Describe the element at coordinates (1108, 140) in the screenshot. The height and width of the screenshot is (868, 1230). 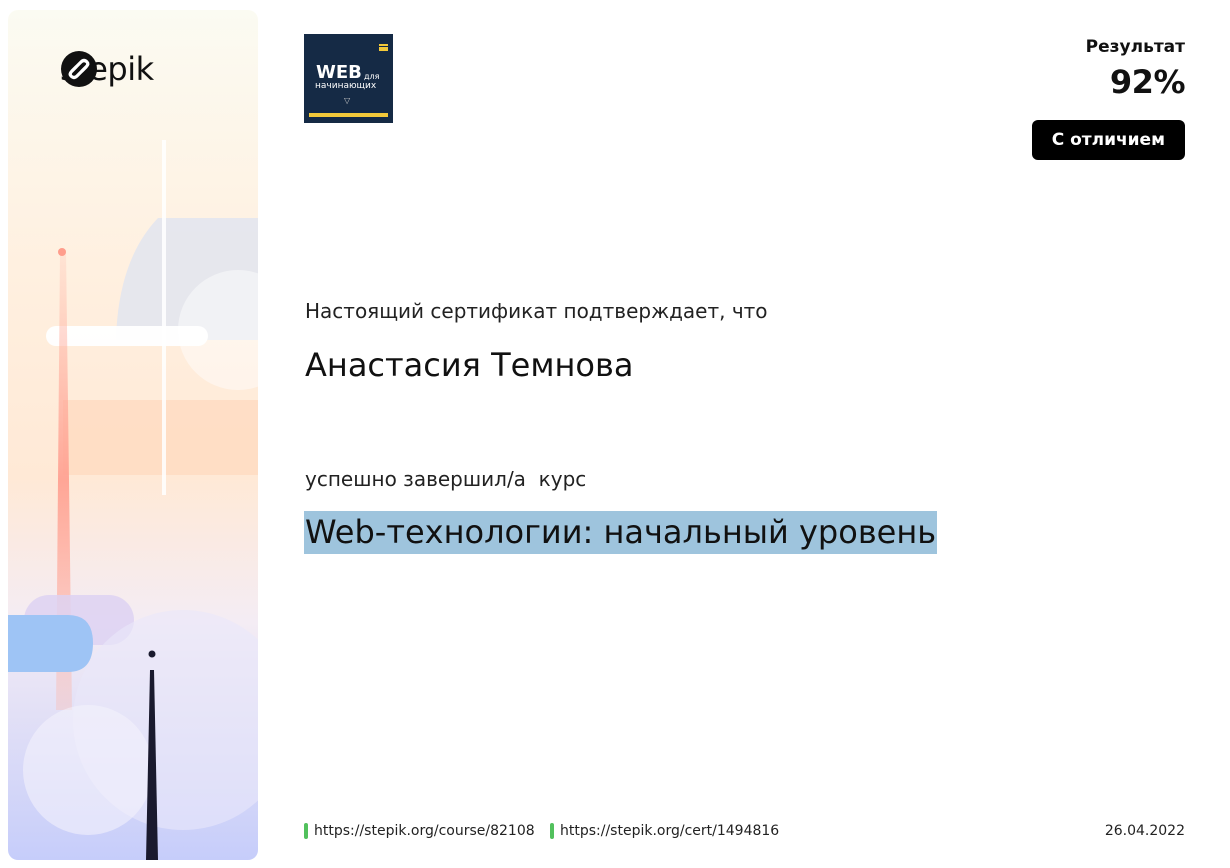
I see `distinction-badge: С отличием` at that location.